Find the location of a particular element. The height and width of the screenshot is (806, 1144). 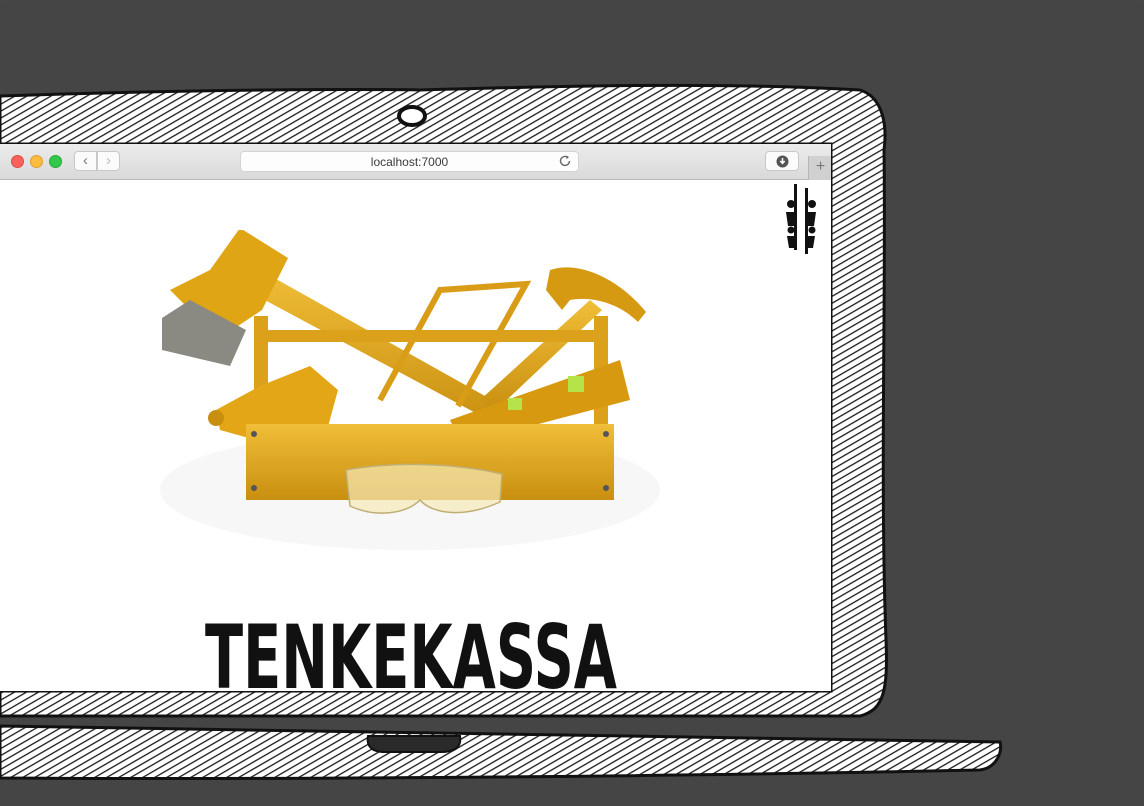

tenkekassa-wordmark: TENKEKASSA is located at coordinates (411, 648).